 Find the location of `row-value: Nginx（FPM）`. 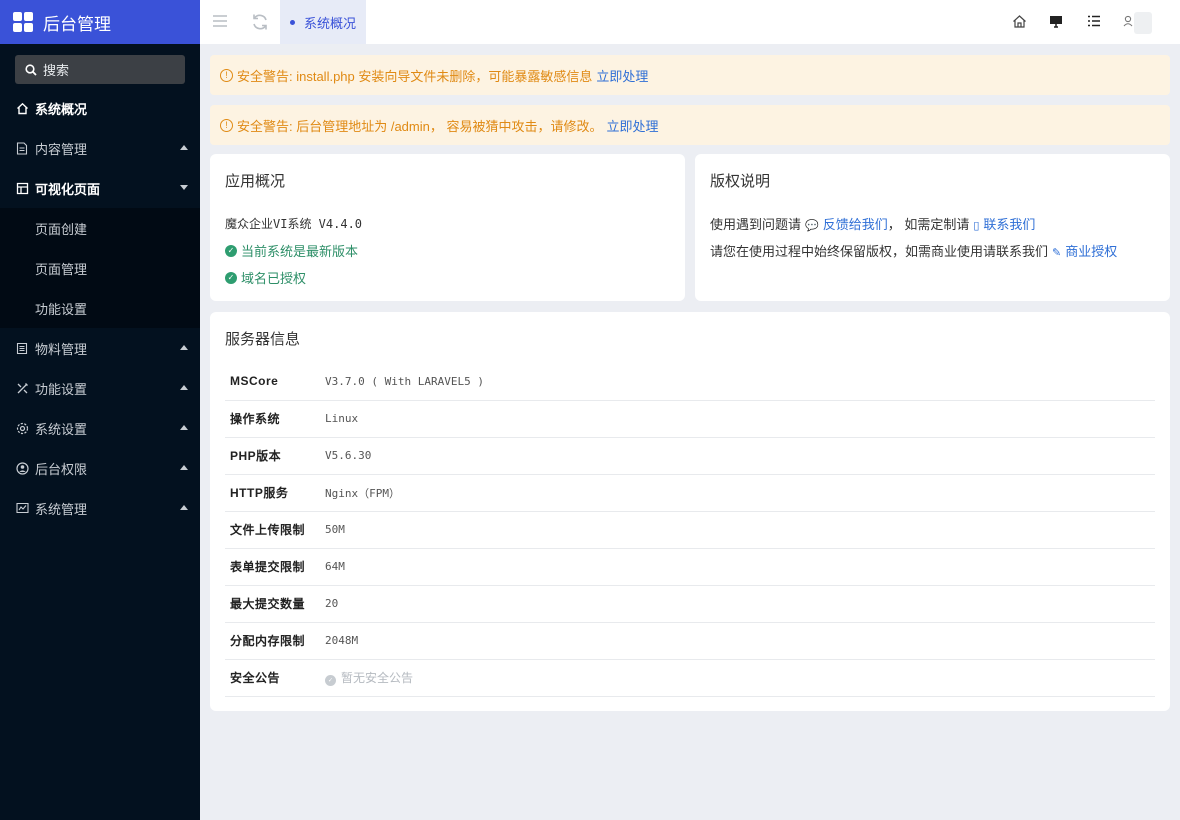

row-value: Nginx（FPM） is located at coordinates (740, 493).